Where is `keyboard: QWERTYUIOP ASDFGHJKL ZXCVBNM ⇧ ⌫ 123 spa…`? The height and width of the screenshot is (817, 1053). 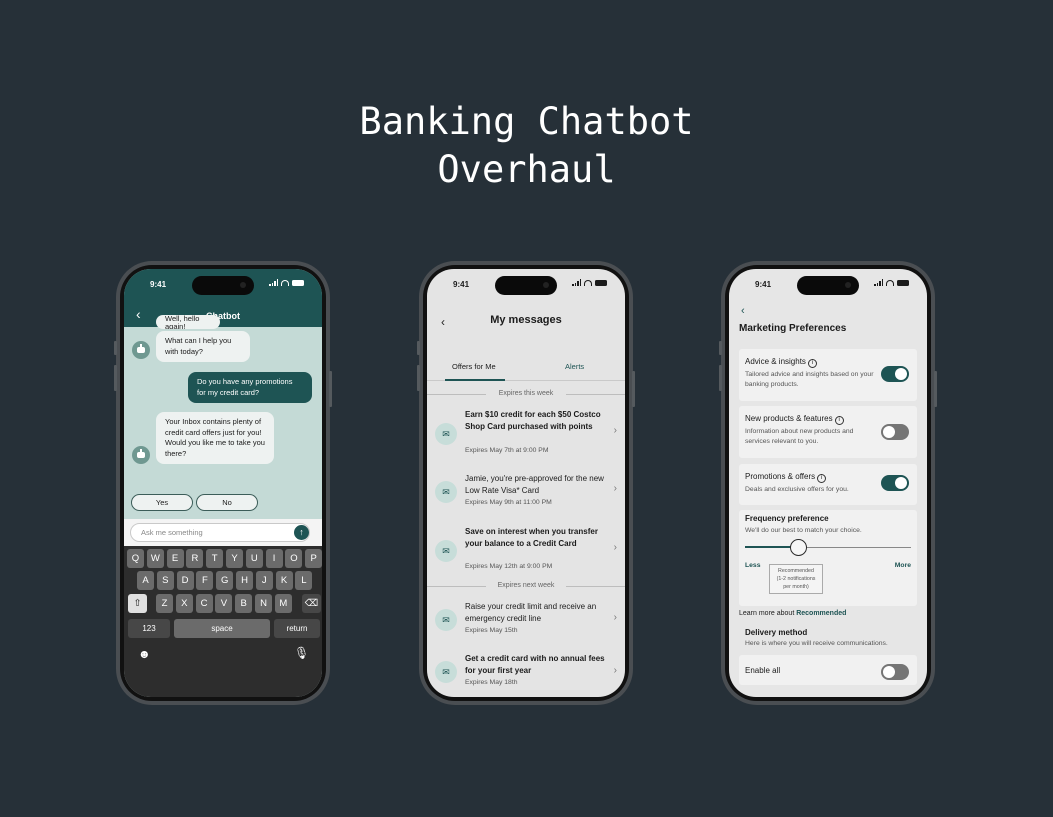
keyboard: QWERTYUIOP ASDFGHJKL ZXCVBNM ⇧ ⌫ 123 spa… is located at coordinates (223, 621).